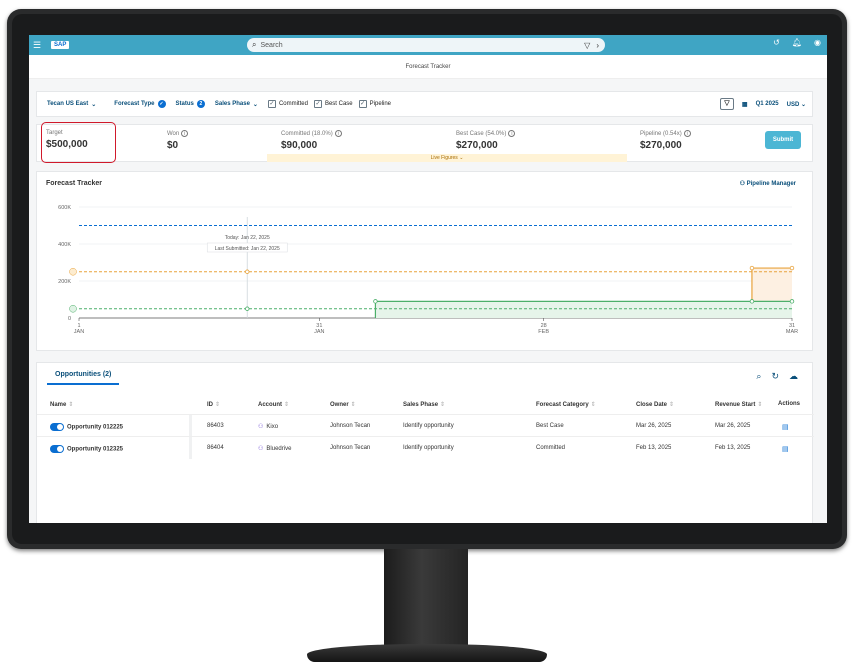 The width and height of the screenshot is (858, 668). Describe the element at coordinates (299, 145) in the screenshot. I see `kpi-value: $90,000` at that location.